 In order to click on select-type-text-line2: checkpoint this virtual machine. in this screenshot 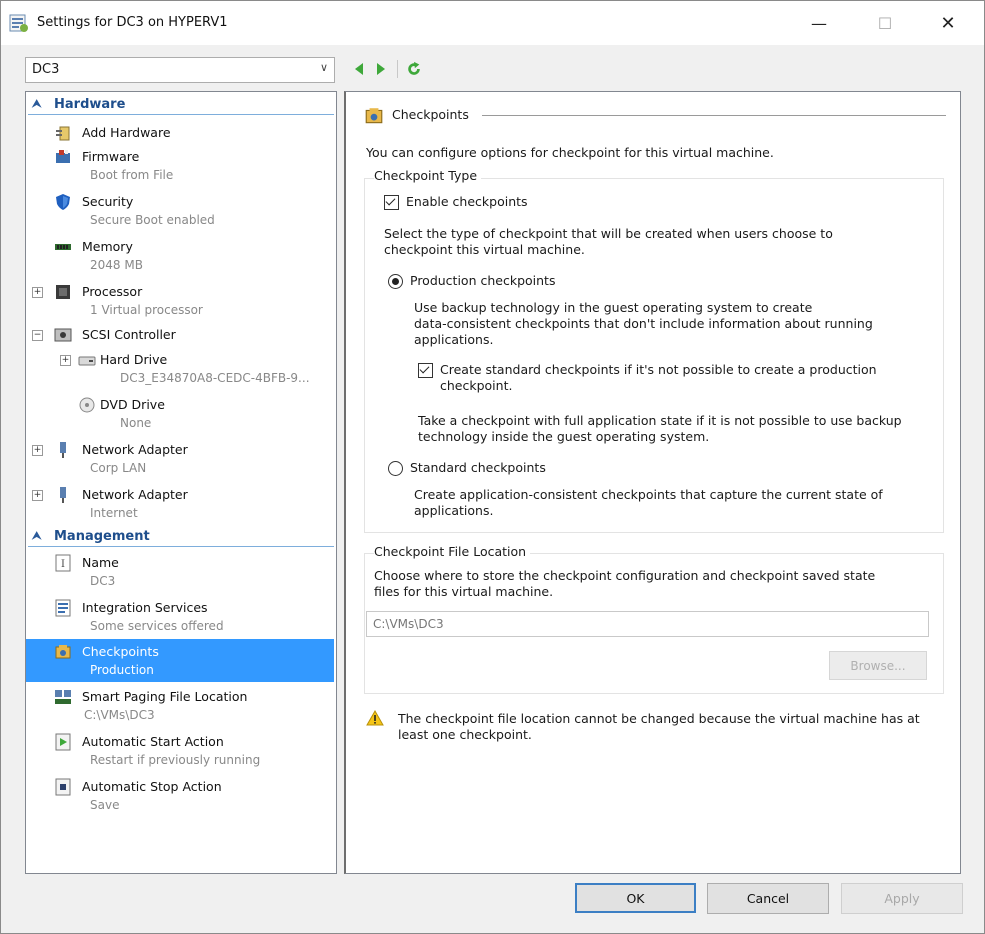, I will do `click(484, 249)`.